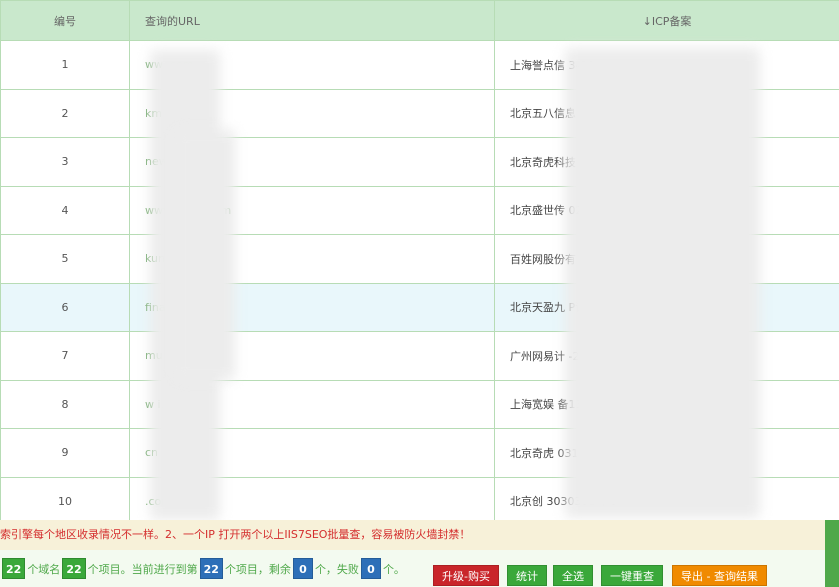 The width and height of the screenshot is (839, 587). I want to click on table-header-row: 编号 查询的URL ↓ICP备案, so click(419, 20).